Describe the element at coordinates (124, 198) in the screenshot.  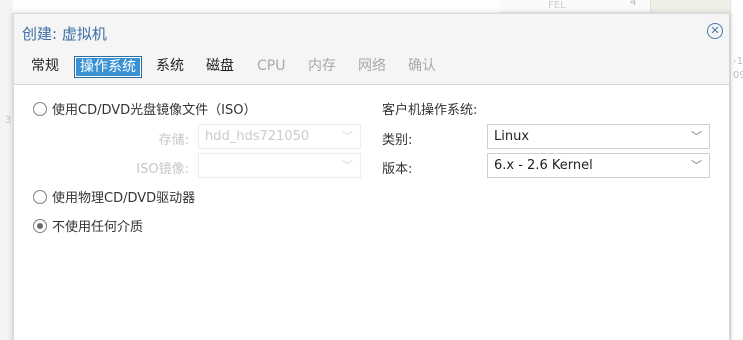
I see `physical-drive-label: 使用物理CD/DVD驱动器` at that location.